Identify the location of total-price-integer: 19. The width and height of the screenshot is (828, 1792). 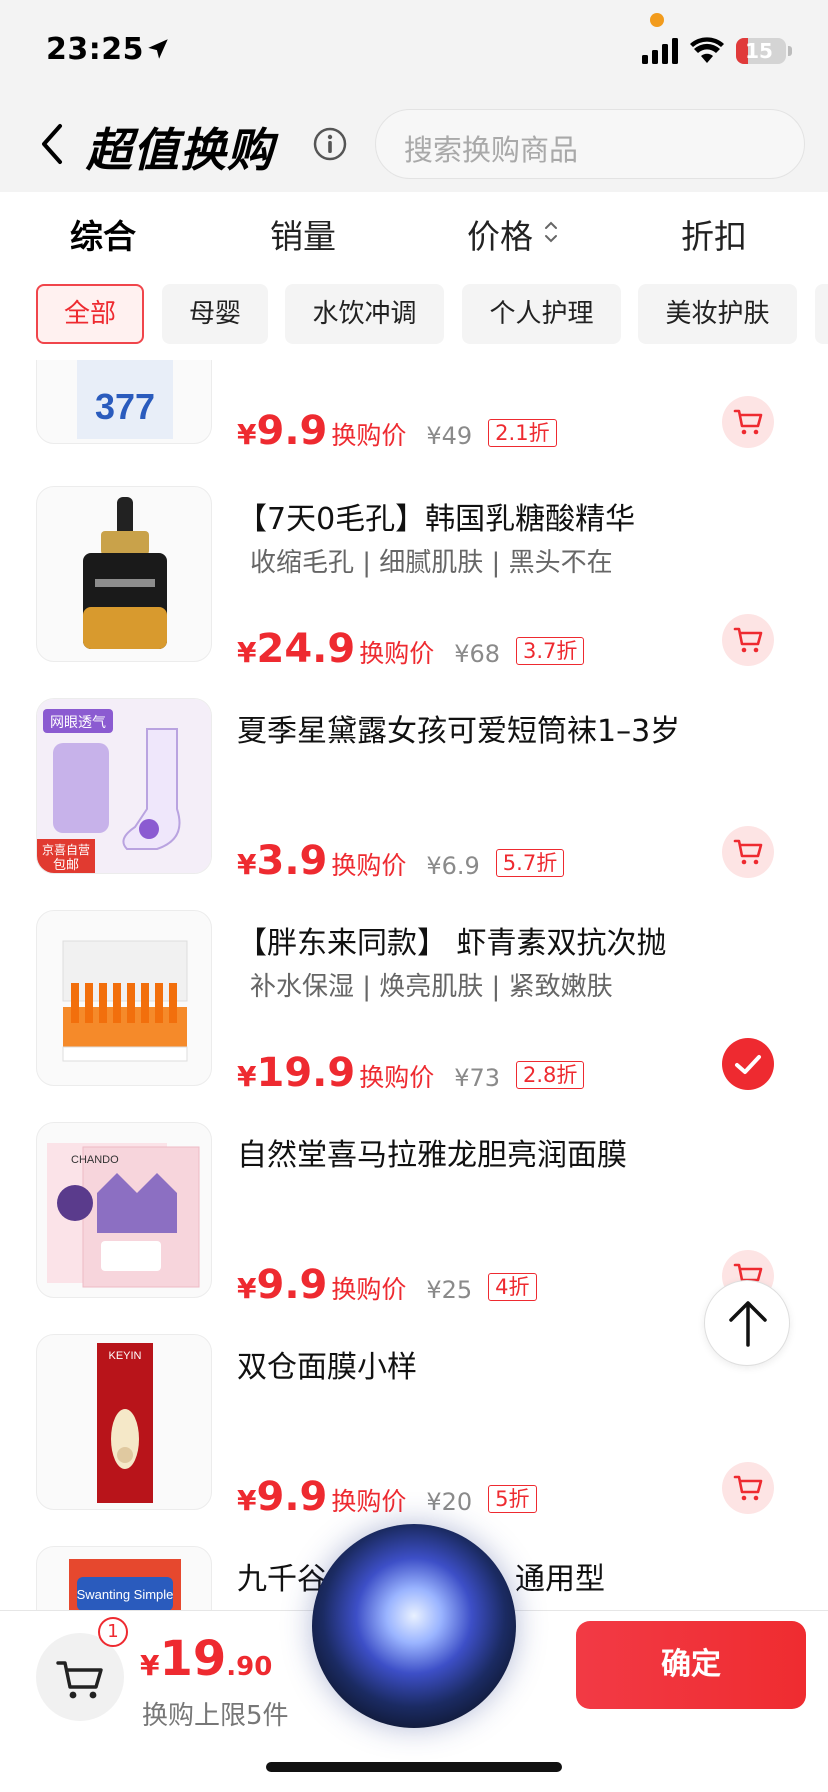
(193, 1659).